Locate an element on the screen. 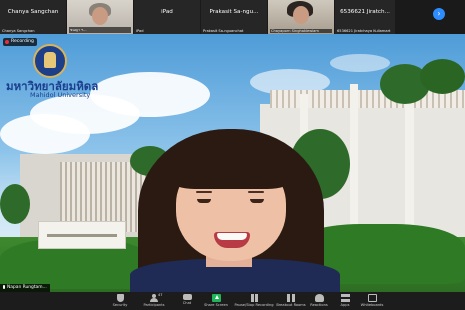 This screenshot has height=310, width=465. share-screen-icon is located at coordinates (216, 298).